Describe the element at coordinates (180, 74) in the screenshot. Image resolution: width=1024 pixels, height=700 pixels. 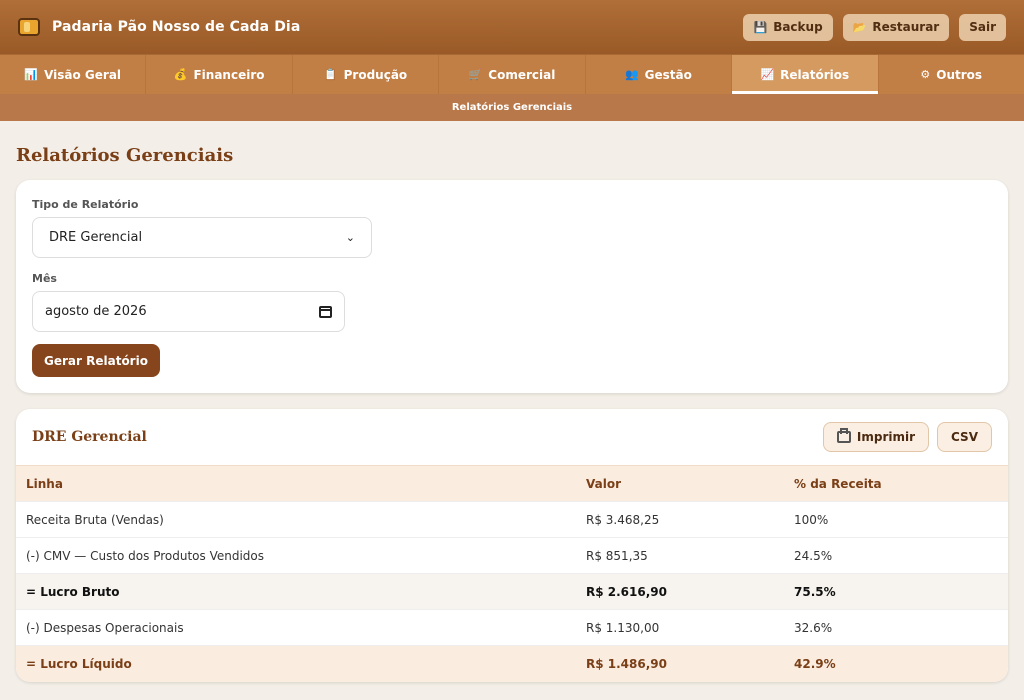
I see `money-bag-icon: 💰` at that location.